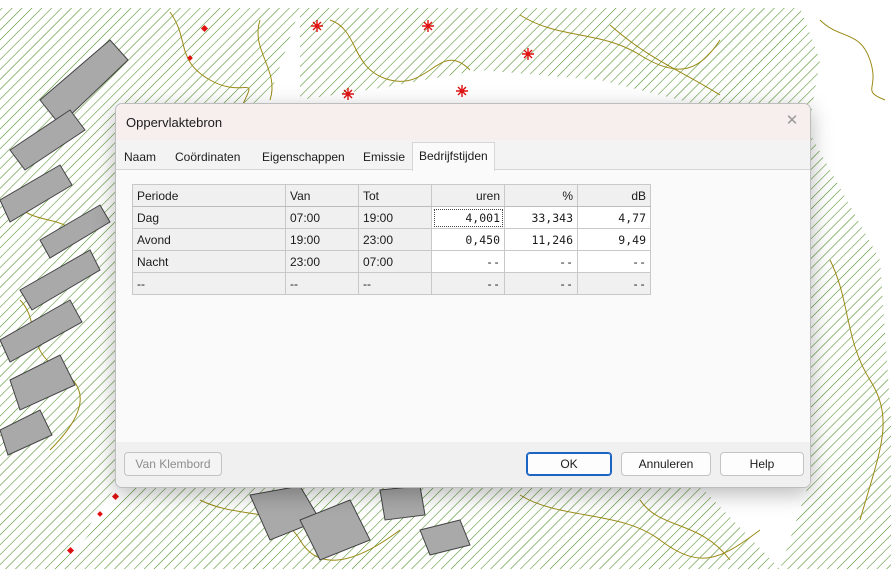 The height and width of the screenshot is (569, 891). Describe the element at coordinates (140, 157) in the screenshot. I see `tab-naam: Naam` at that location.